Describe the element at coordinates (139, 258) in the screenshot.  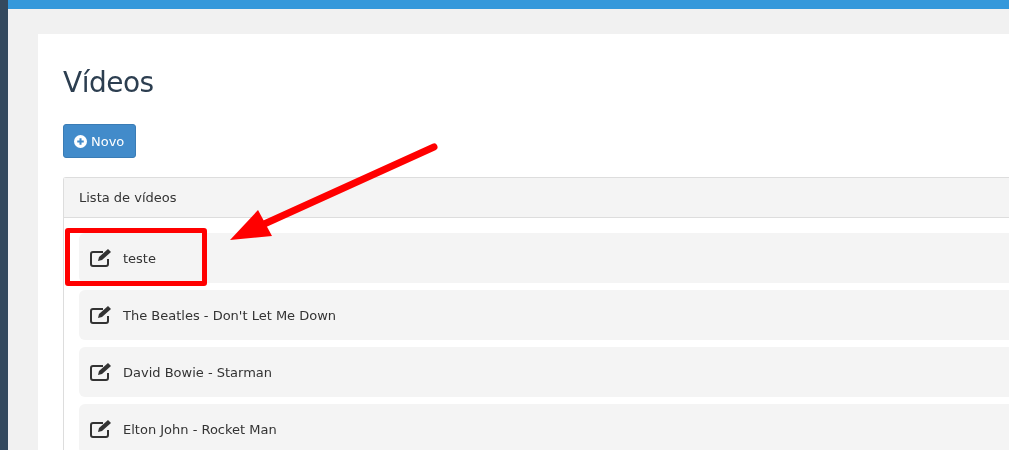
I see `video-title: teste` at that location.